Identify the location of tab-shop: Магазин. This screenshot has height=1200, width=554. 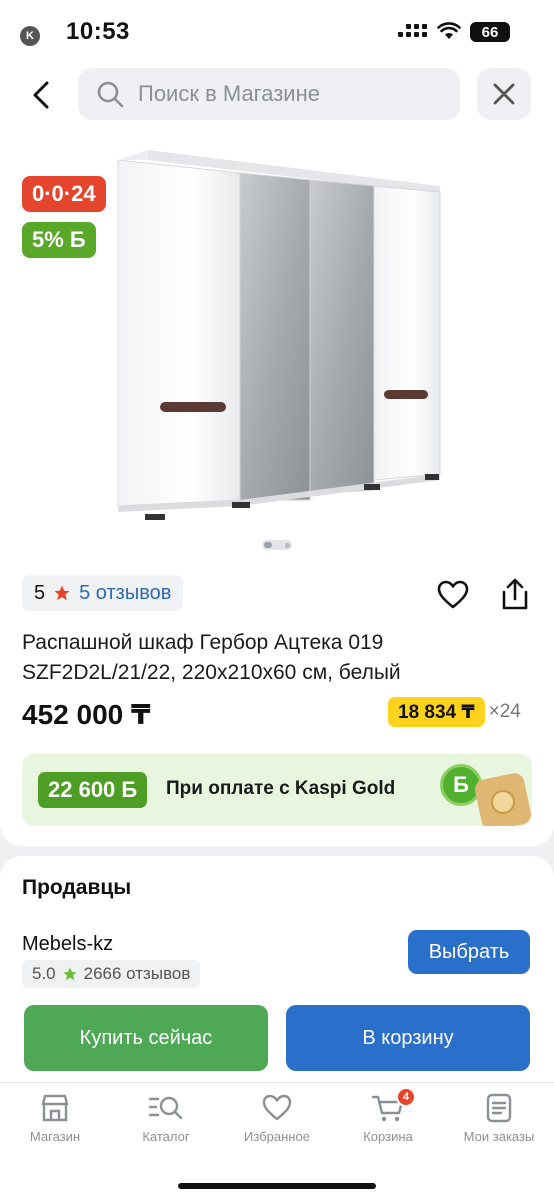
(55, 1123).